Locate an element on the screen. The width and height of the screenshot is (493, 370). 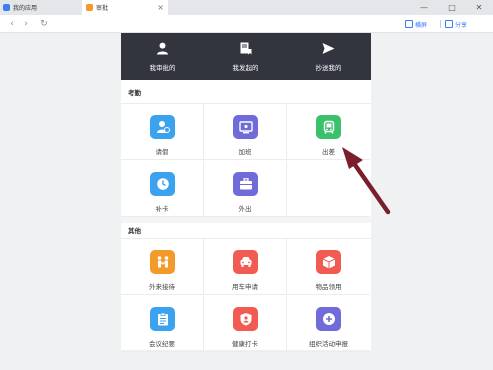
person-icon is located at coordinates (162, 48).